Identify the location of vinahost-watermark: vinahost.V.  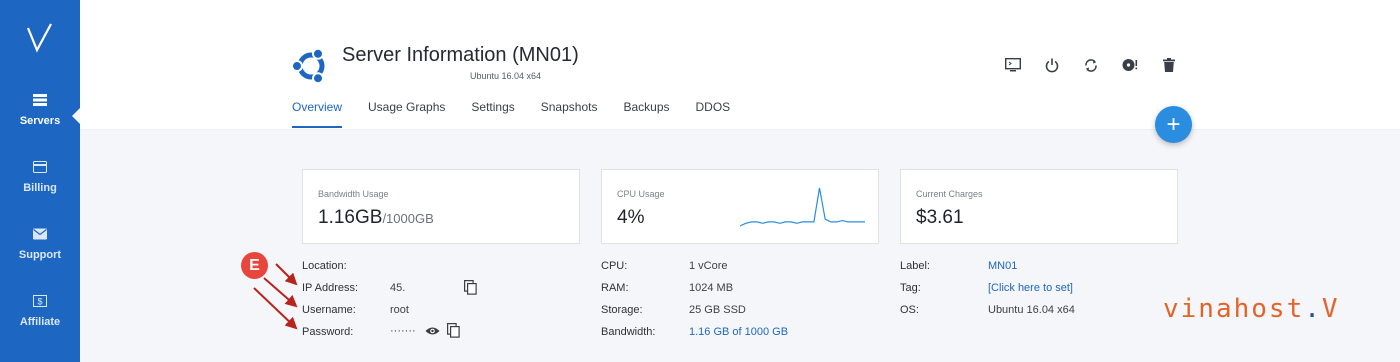
(1251, 309).